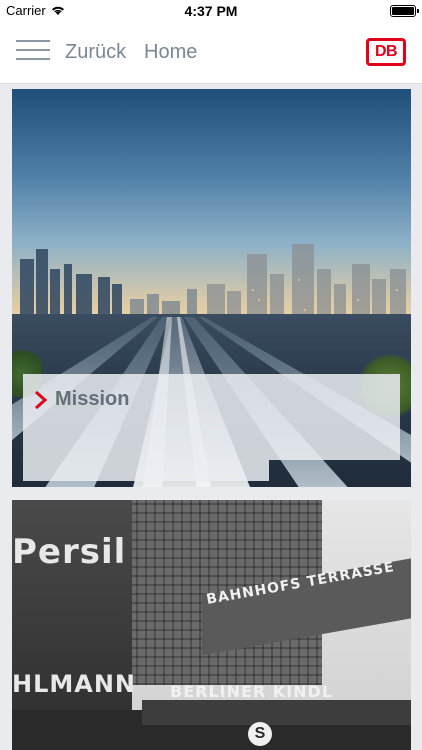  I want to click on s-bahn-logo: S, so click(260, 734).